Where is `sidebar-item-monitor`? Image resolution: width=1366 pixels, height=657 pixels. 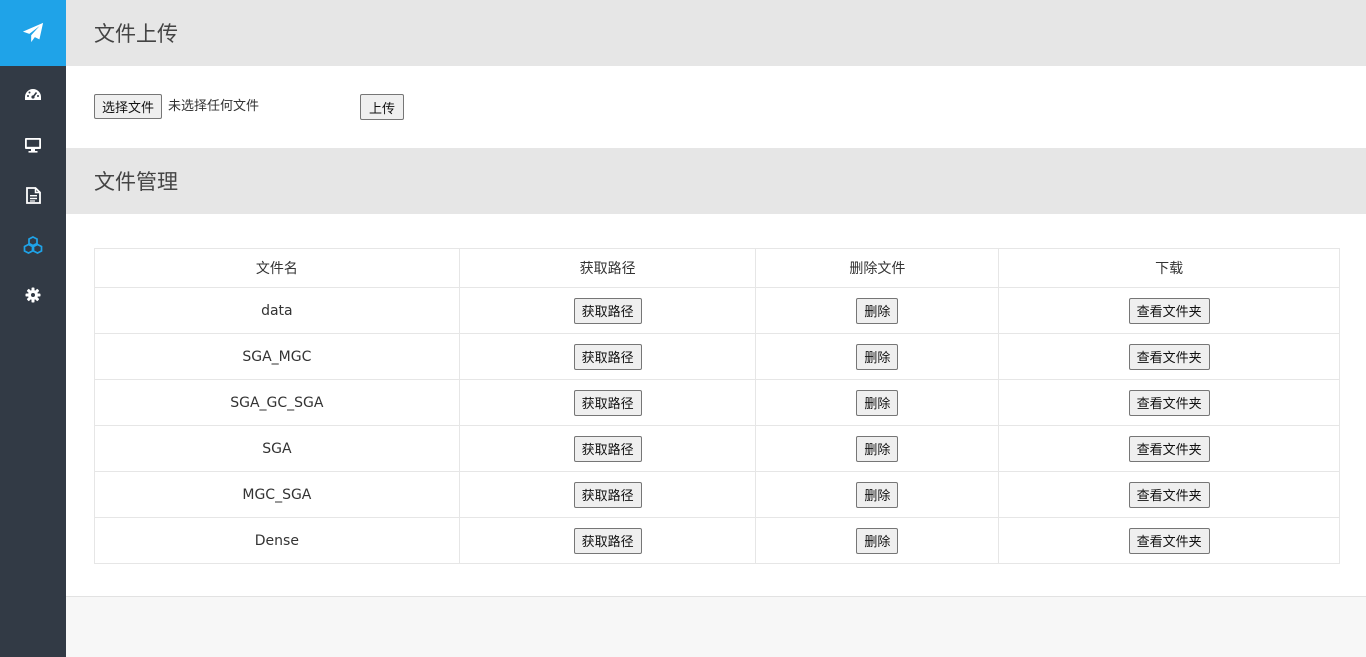
sidebar-item-monitor is located at coordinates (33, 145).